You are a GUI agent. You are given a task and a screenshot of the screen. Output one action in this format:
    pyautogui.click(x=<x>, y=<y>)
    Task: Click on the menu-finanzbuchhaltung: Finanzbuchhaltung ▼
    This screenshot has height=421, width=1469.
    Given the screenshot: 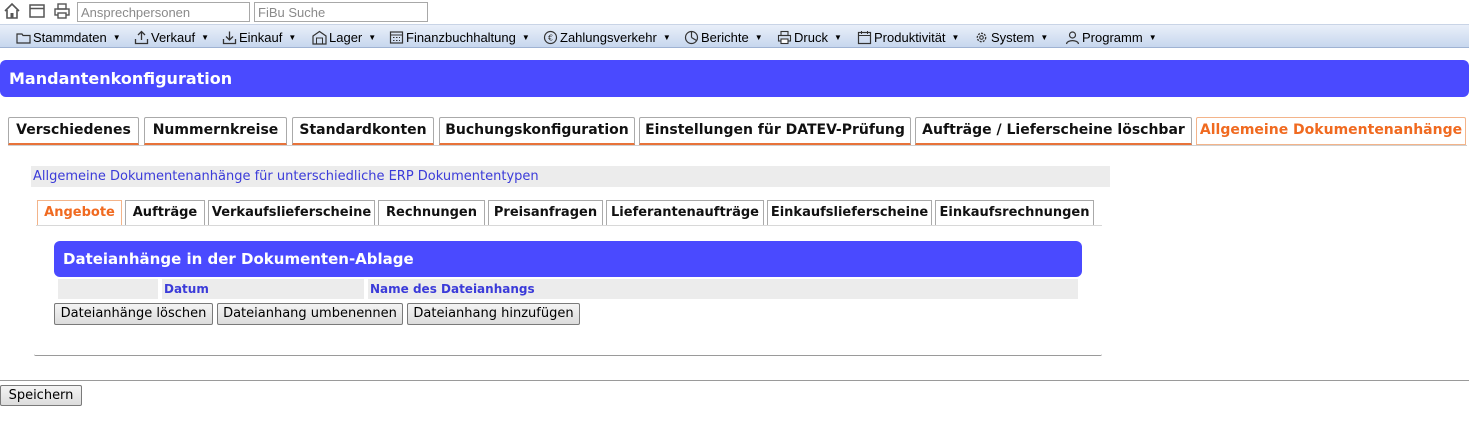 What is the action you would take?
    pyautogui.click(x=459, y=37)
    